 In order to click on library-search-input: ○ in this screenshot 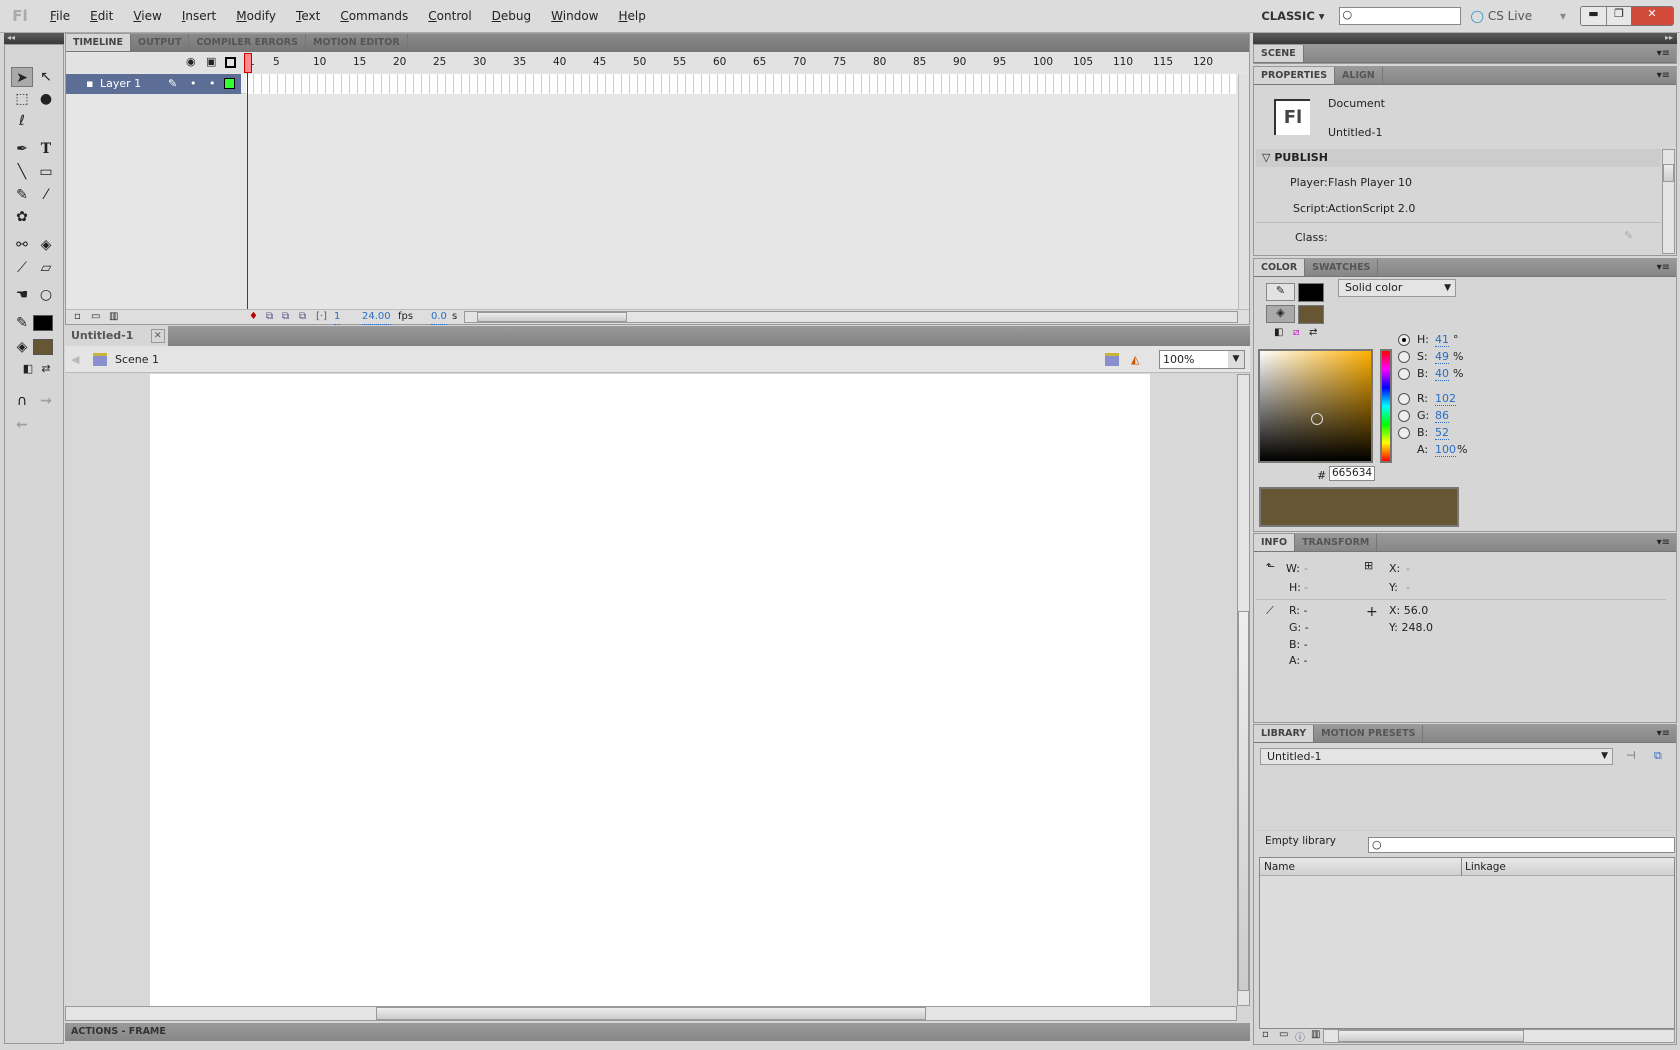, I will do `click(1521, 845)`.